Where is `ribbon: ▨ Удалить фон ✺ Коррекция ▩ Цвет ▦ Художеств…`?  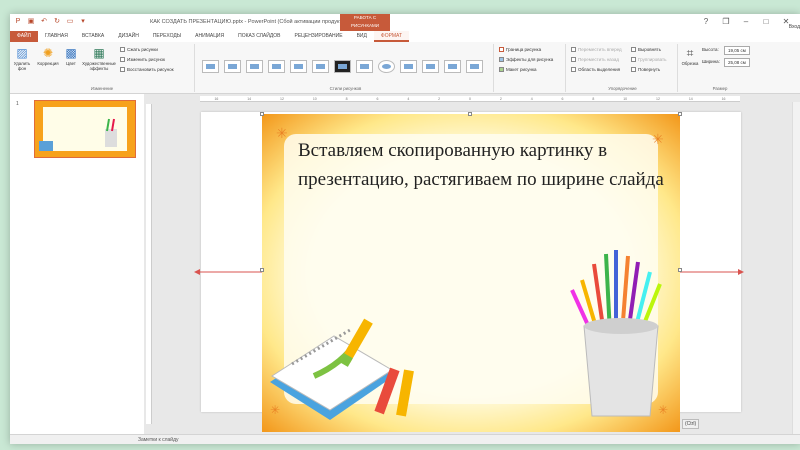
ribbon: ▨ Удалить фон ✺ Коррекция ▩ Цвет ▦ Художеств… is located at coordinates (405, 68).